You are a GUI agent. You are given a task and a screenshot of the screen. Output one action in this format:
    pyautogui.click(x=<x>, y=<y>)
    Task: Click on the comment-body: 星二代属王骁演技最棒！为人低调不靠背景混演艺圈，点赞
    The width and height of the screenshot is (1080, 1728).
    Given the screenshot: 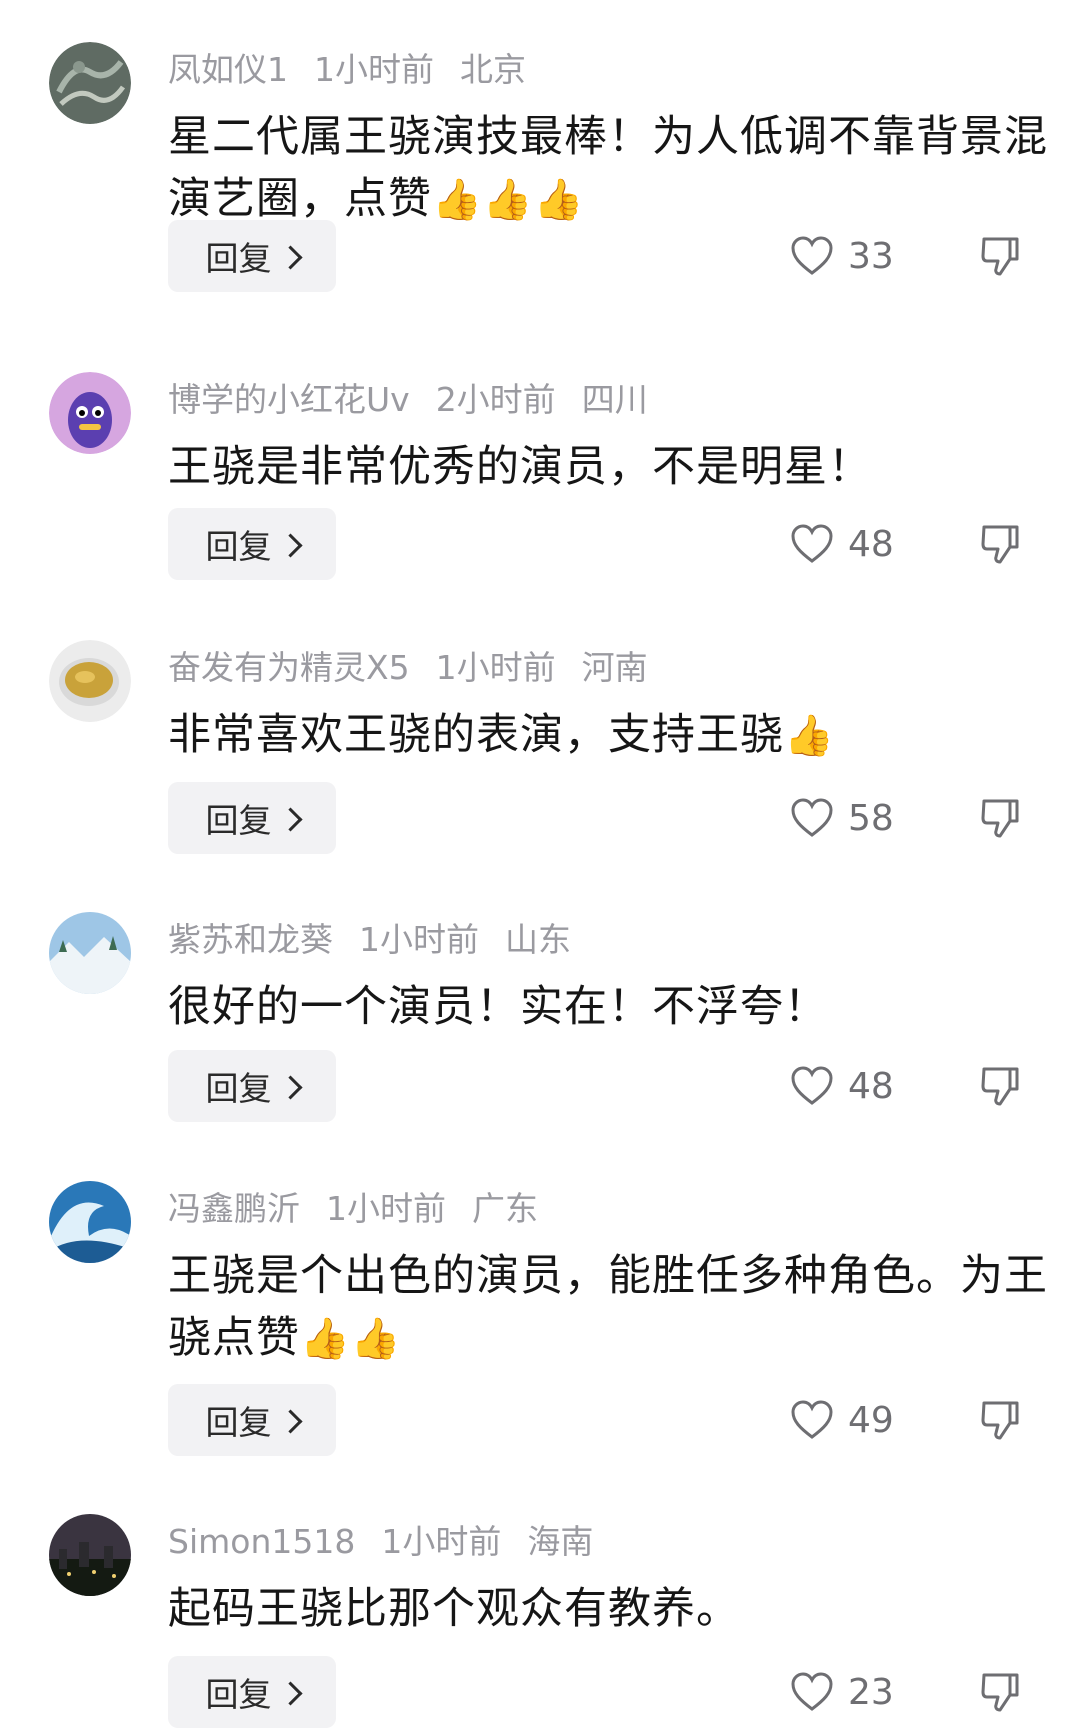 What is the action you would take?
    pyautogui.click(x=608, y=168)
    